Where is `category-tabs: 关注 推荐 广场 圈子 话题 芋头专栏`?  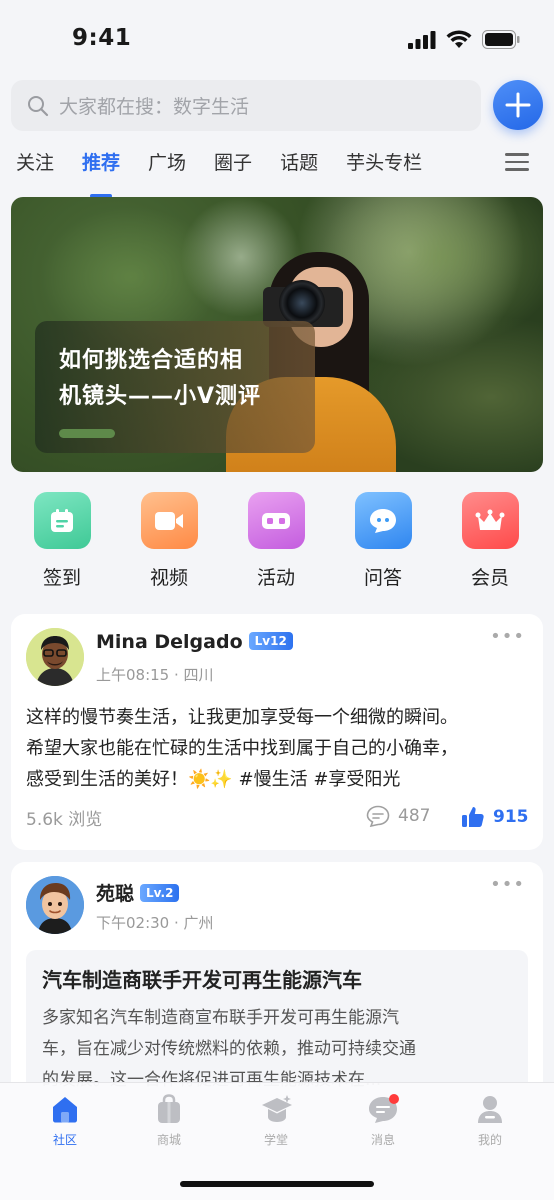
category-tabs: 关注 推荐 广场 圈子 话题 芋头专栏 is located at coordinates (233, 173).